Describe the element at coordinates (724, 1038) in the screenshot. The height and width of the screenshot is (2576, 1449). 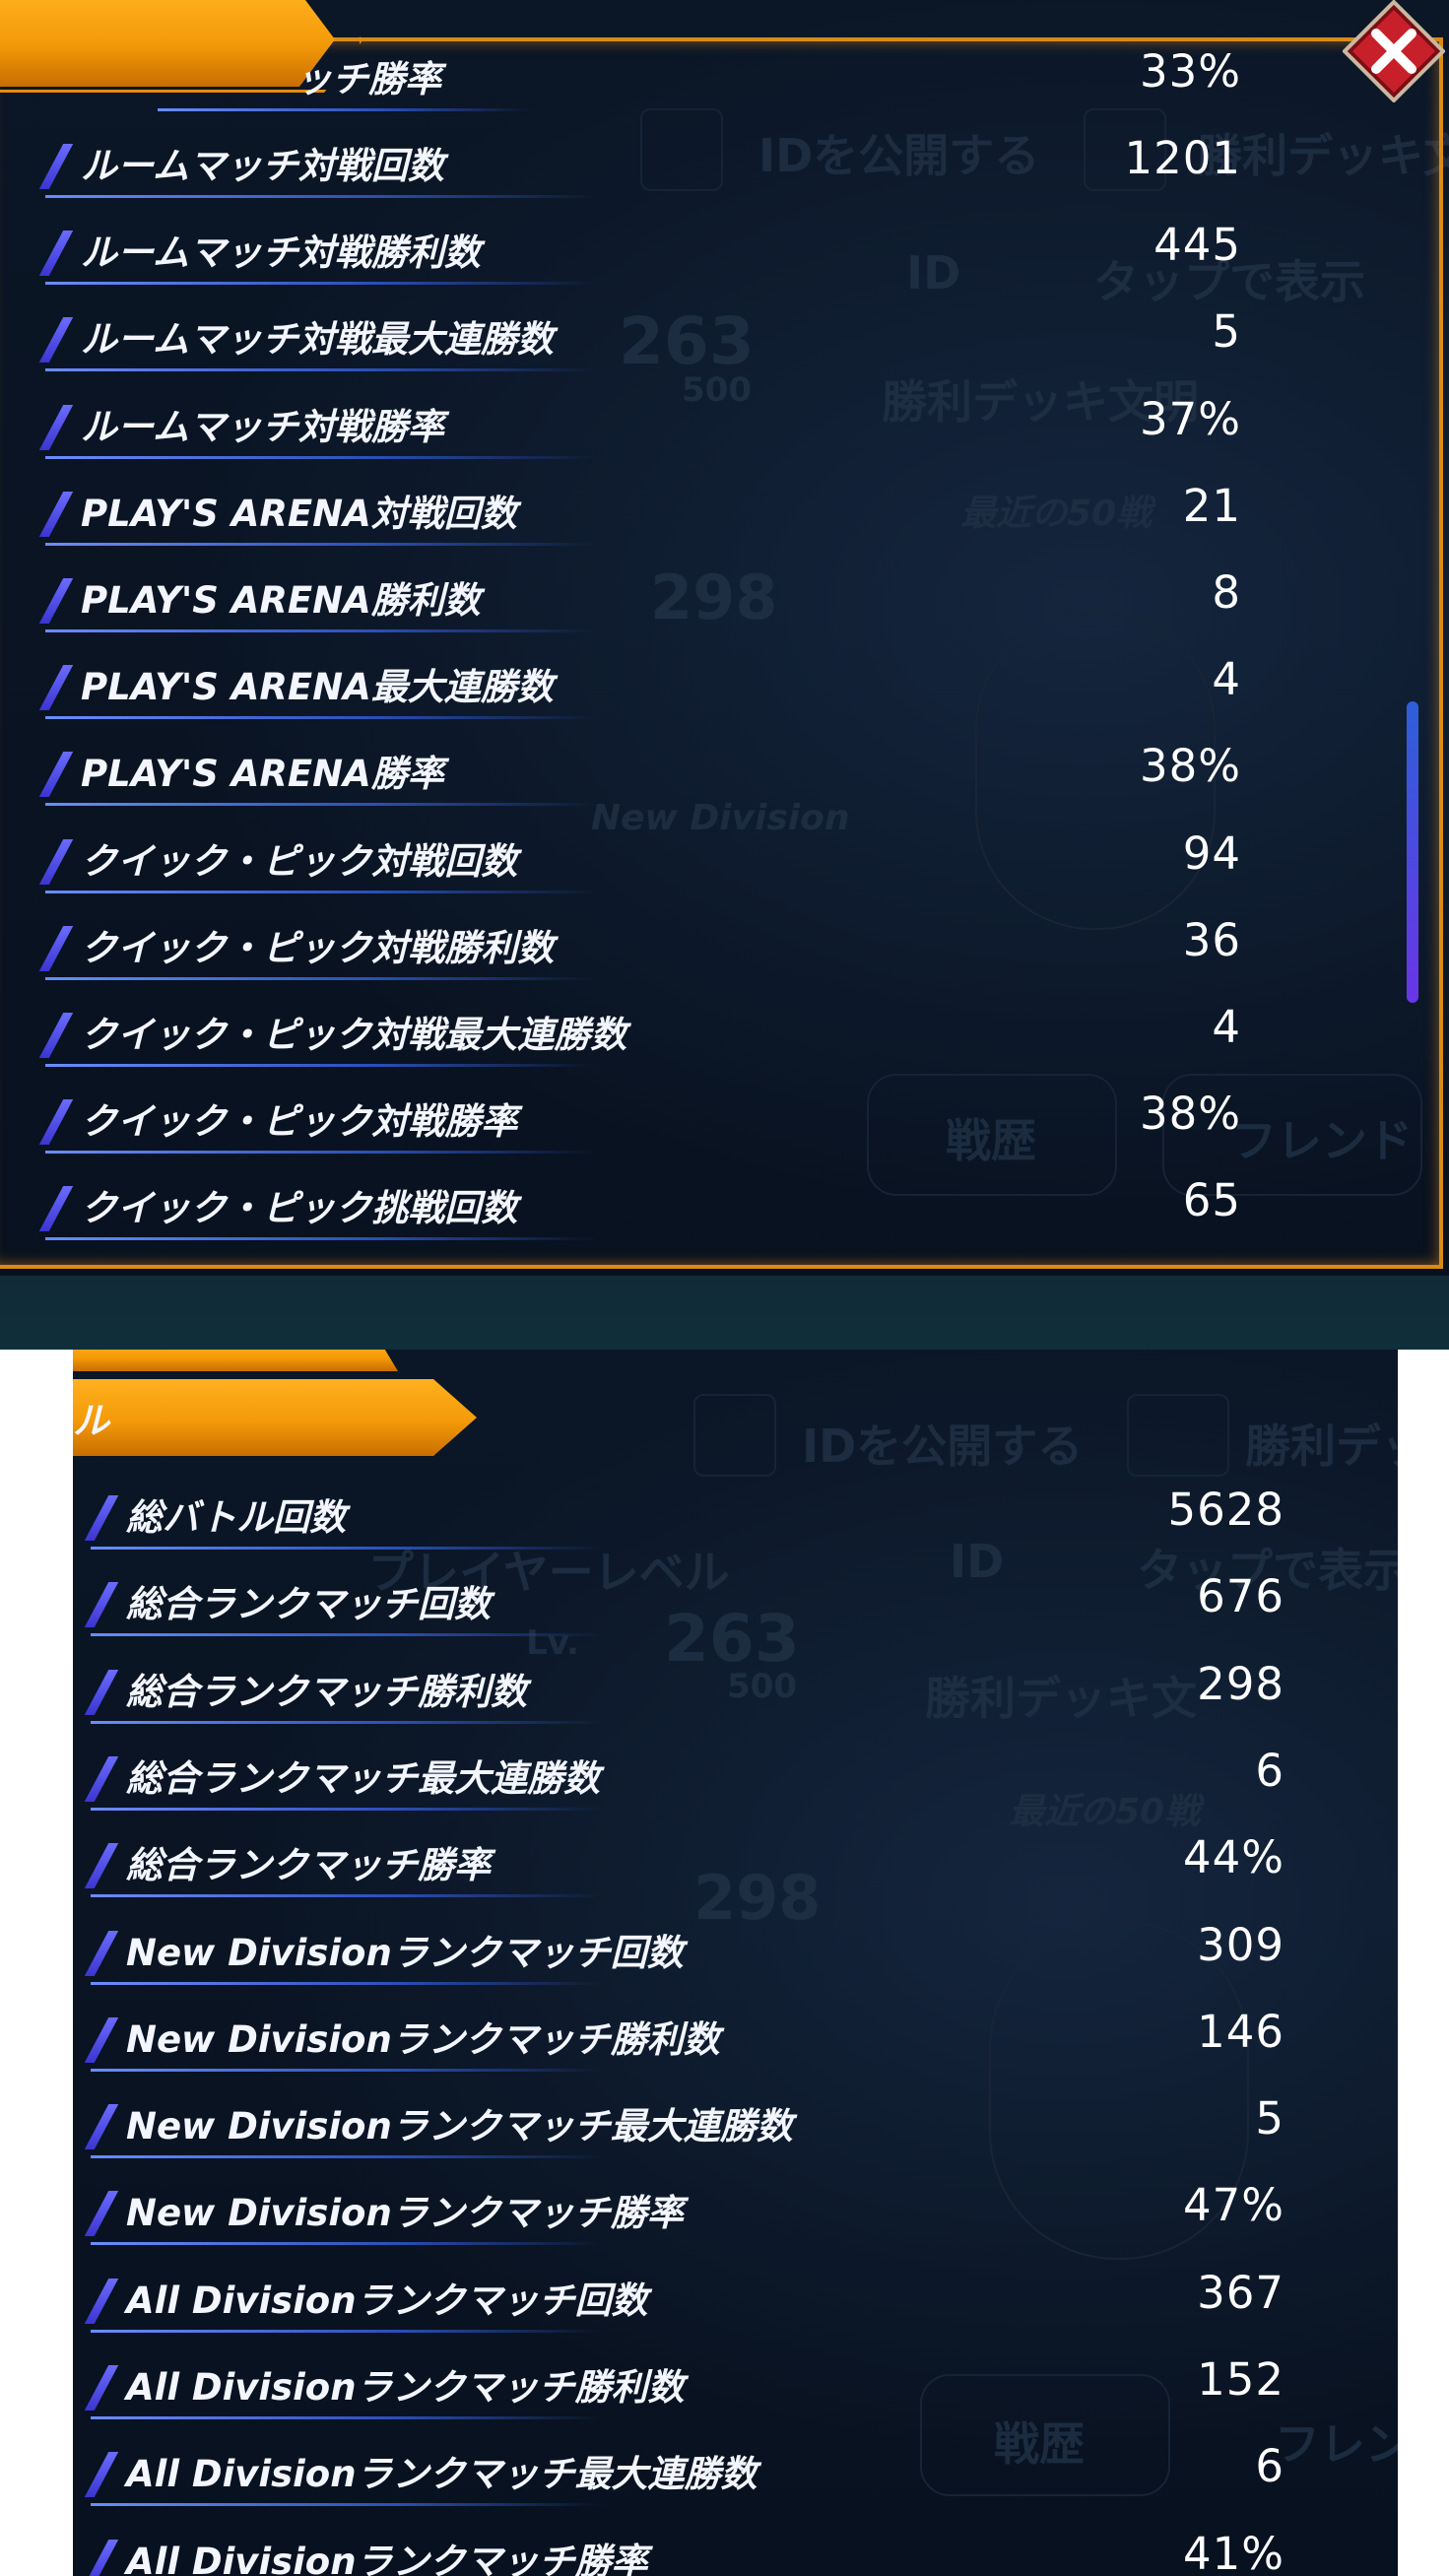
I see `stat-row: クイック・ピック対戦最大連勝数 4` at that location.